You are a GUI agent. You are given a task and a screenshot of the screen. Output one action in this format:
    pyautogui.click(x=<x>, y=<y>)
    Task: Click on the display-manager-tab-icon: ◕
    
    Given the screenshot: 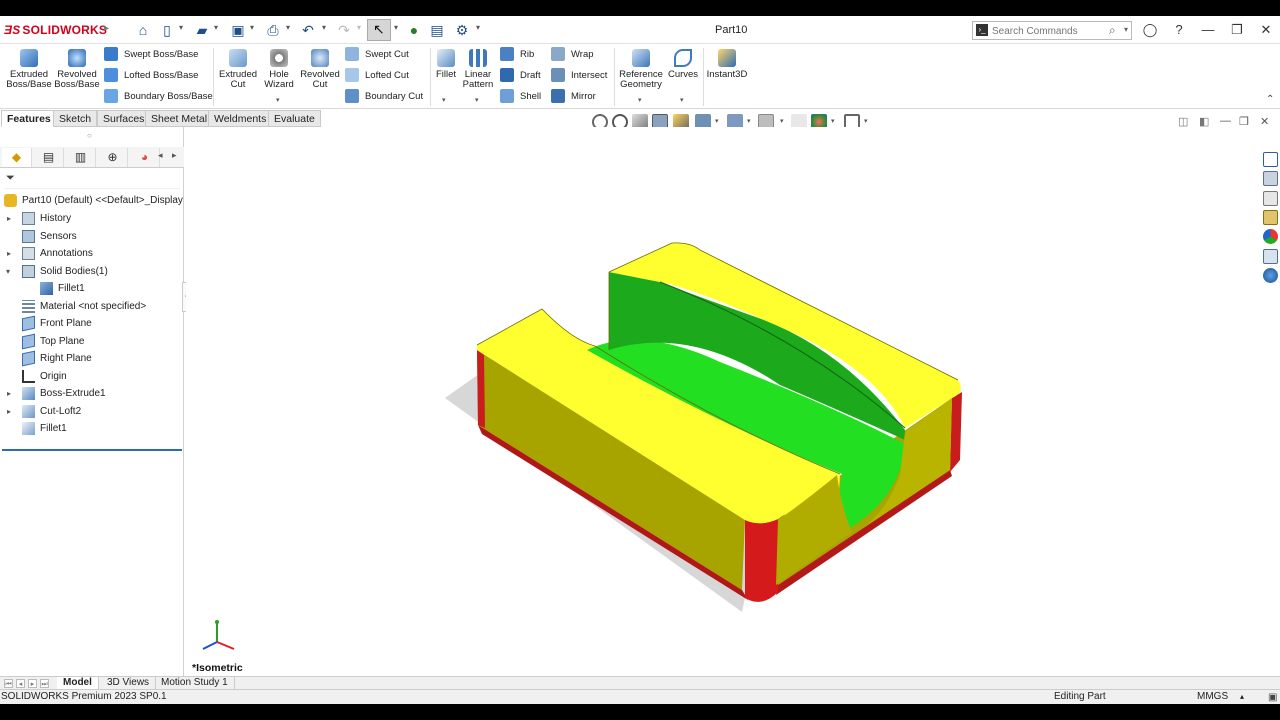 What is the action you would take?
    pyautogui.click(x=145, y=157)
    